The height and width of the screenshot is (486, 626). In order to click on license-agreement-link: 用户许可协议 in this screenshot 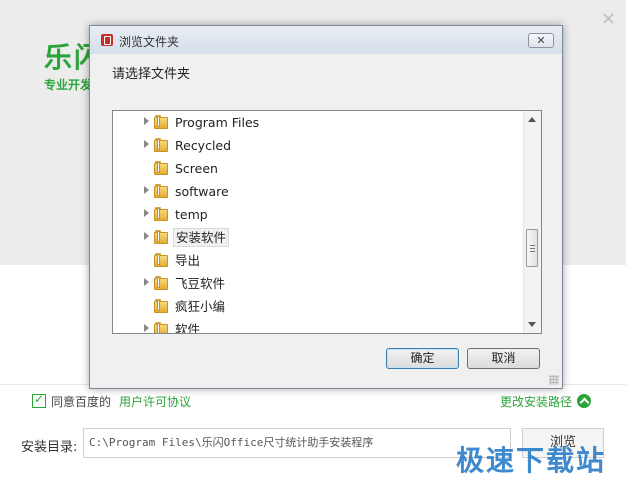, I will do `click(155, 401)`.